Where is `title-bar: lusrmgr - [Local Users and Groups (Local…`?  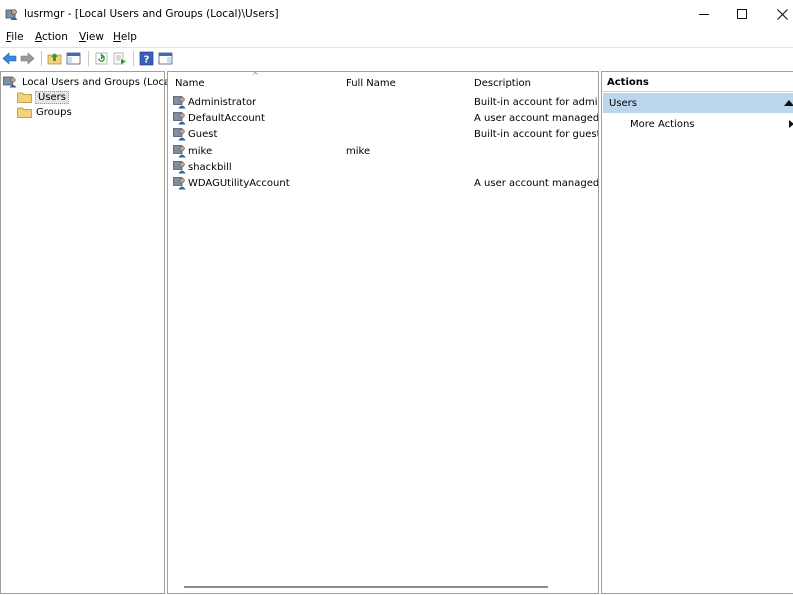
title-bar: lusrmgr - [Local Users and Groups (Local… is located at coordinates (396, 14).